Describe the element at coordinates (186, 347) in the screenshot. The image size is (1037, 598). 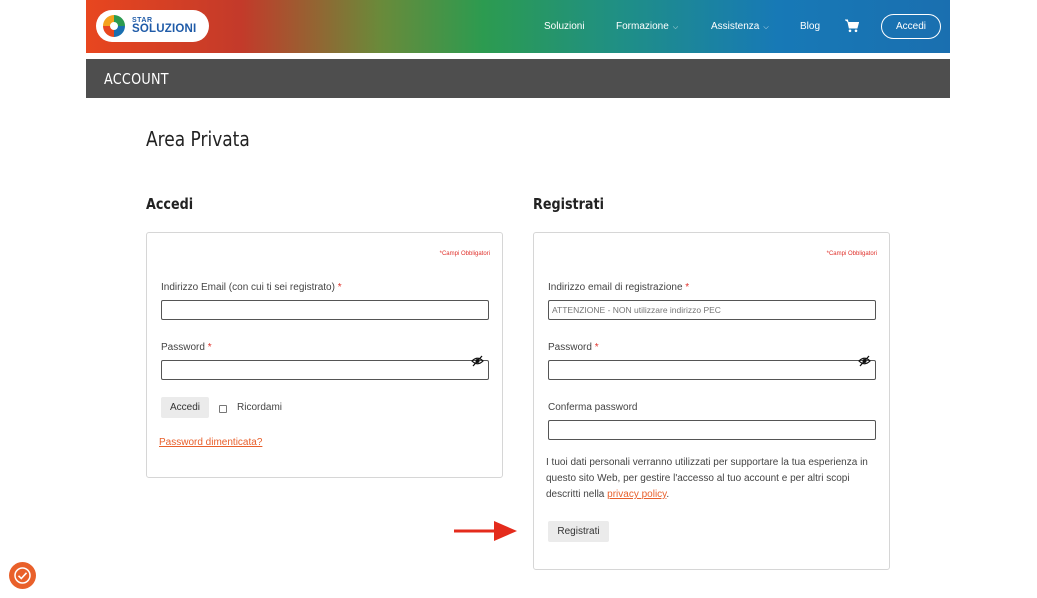
I see `password-label: Password *` at that location.